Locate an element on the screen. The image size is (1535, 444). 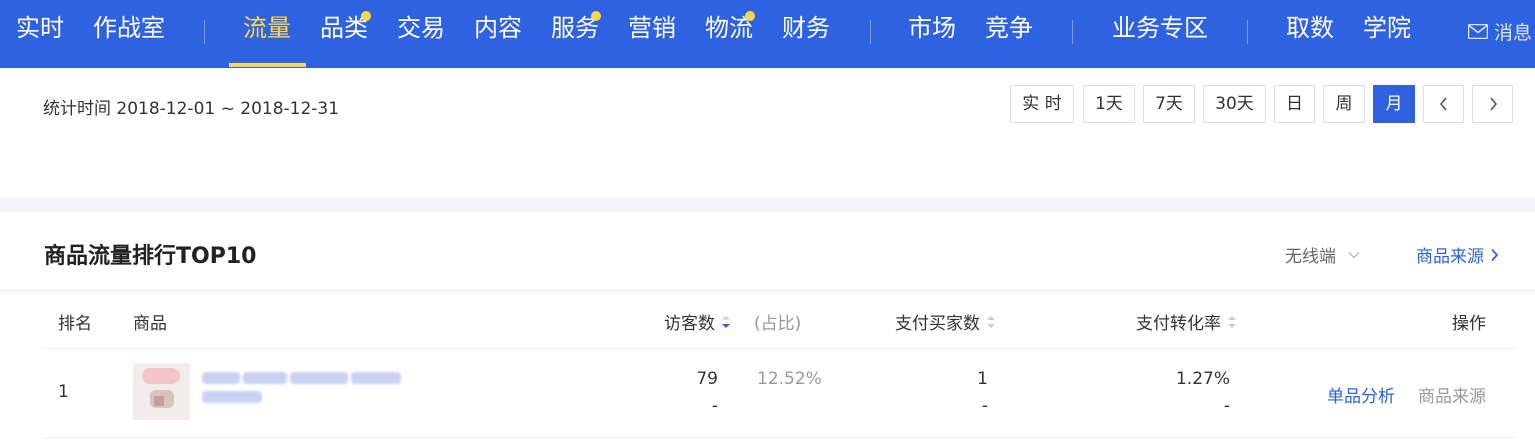
nav-item-academy: 学院 is located at coordinates (1387, 28).